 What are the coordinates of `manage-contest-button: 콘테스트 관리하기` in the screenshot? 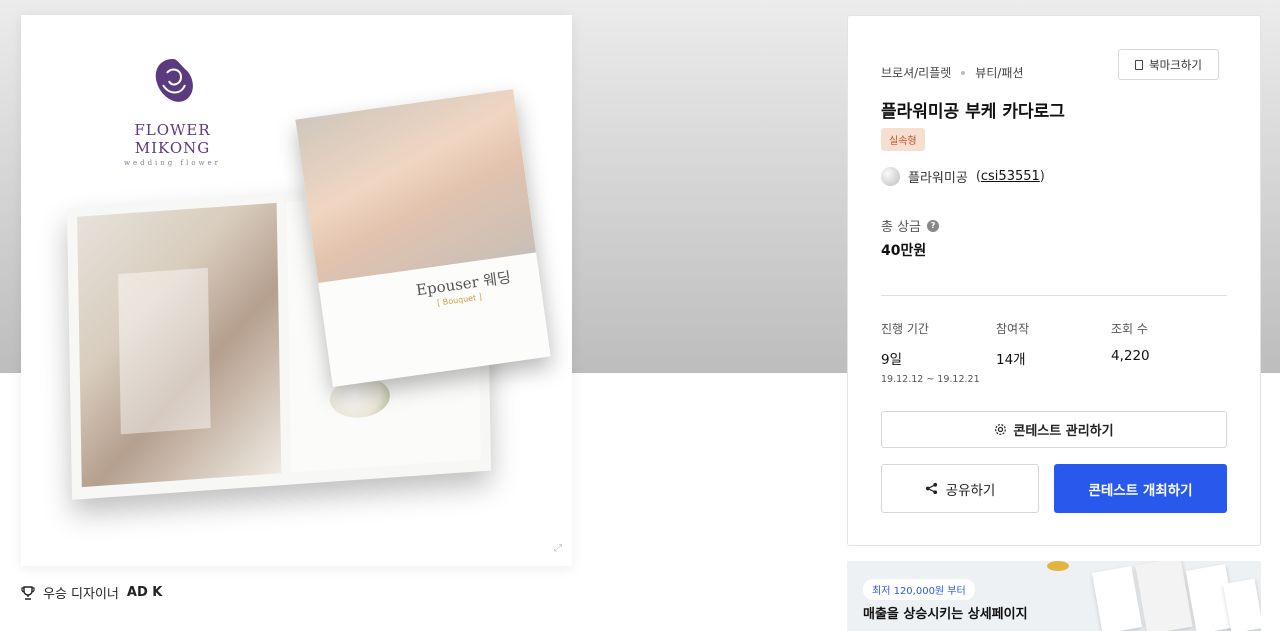 It's located at (1054, 429).